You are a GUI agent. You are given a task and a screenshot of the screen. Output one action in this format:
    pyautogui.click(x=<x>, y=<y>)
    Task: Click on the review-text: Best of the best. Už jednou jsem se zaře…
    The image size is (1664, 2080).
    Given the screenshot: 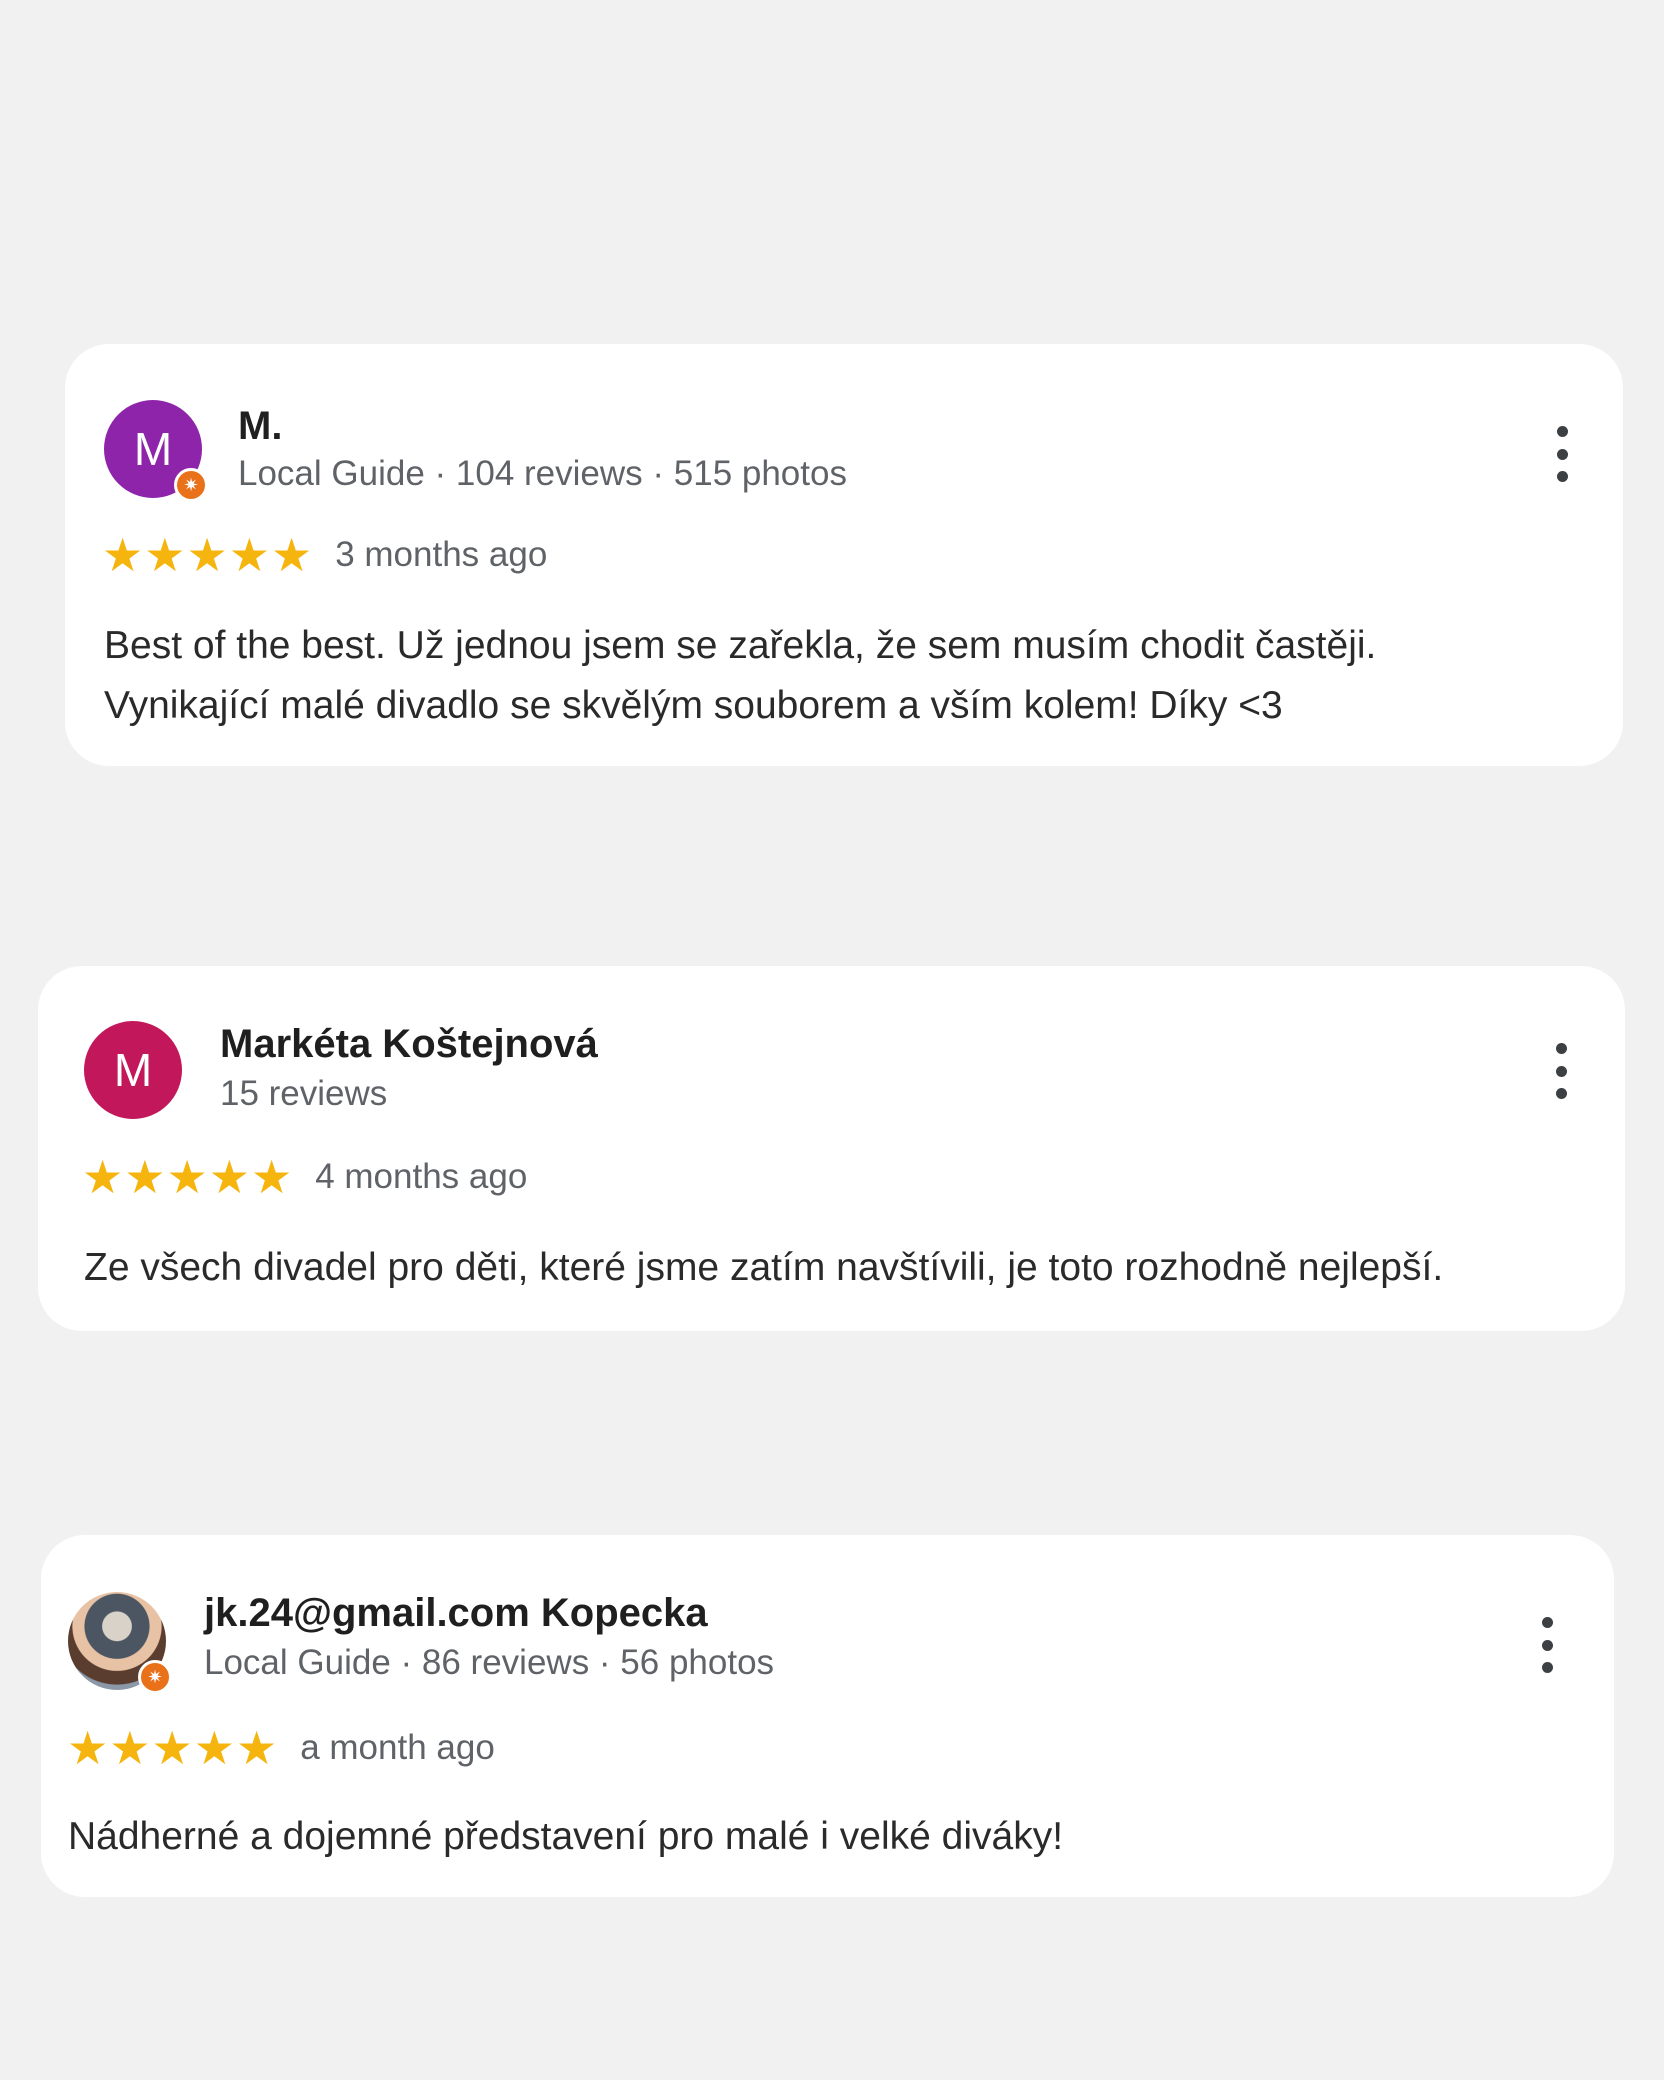 What is the action you would take?
    pyautogui.click(x=740, y=675)
    